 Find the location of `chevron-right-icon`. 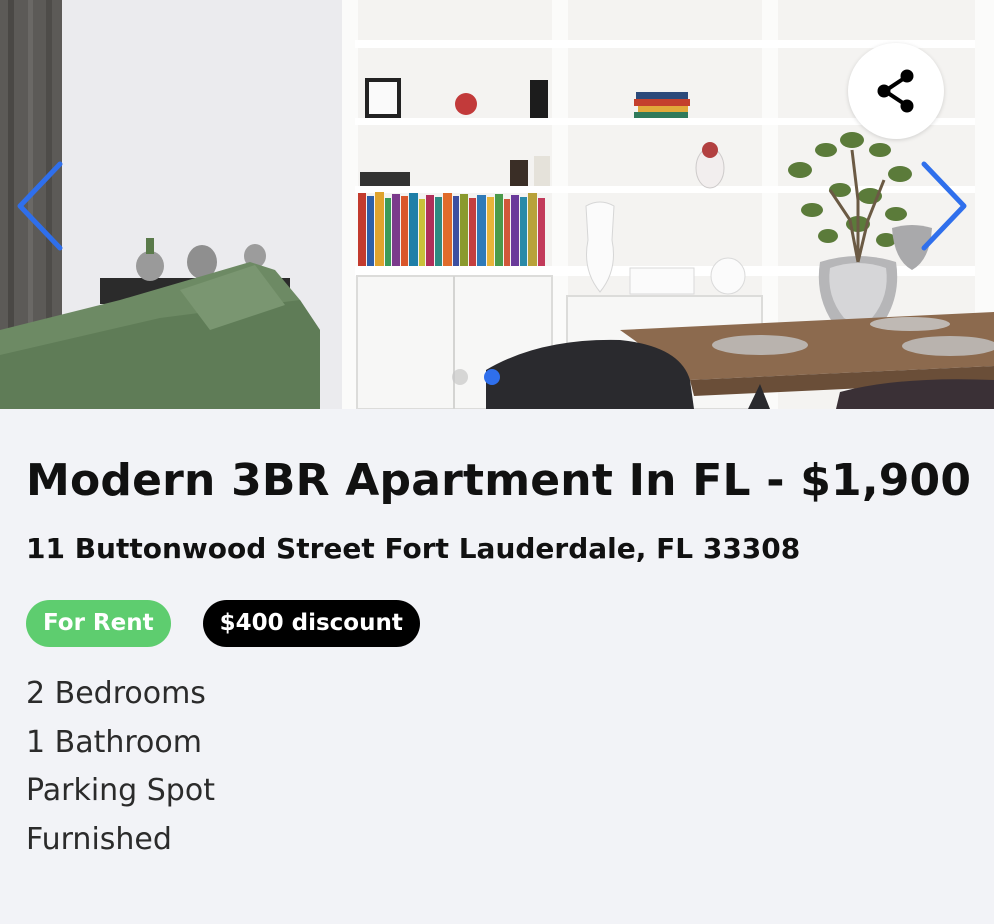

chevron-right-icon is located at coordinates (944, 206).